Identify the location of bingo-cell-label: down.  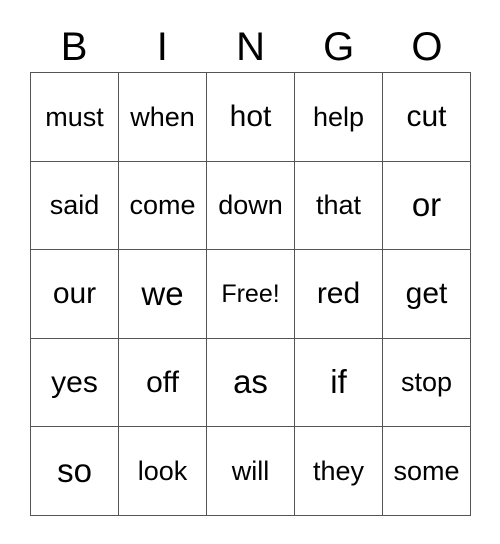
(250, 205).